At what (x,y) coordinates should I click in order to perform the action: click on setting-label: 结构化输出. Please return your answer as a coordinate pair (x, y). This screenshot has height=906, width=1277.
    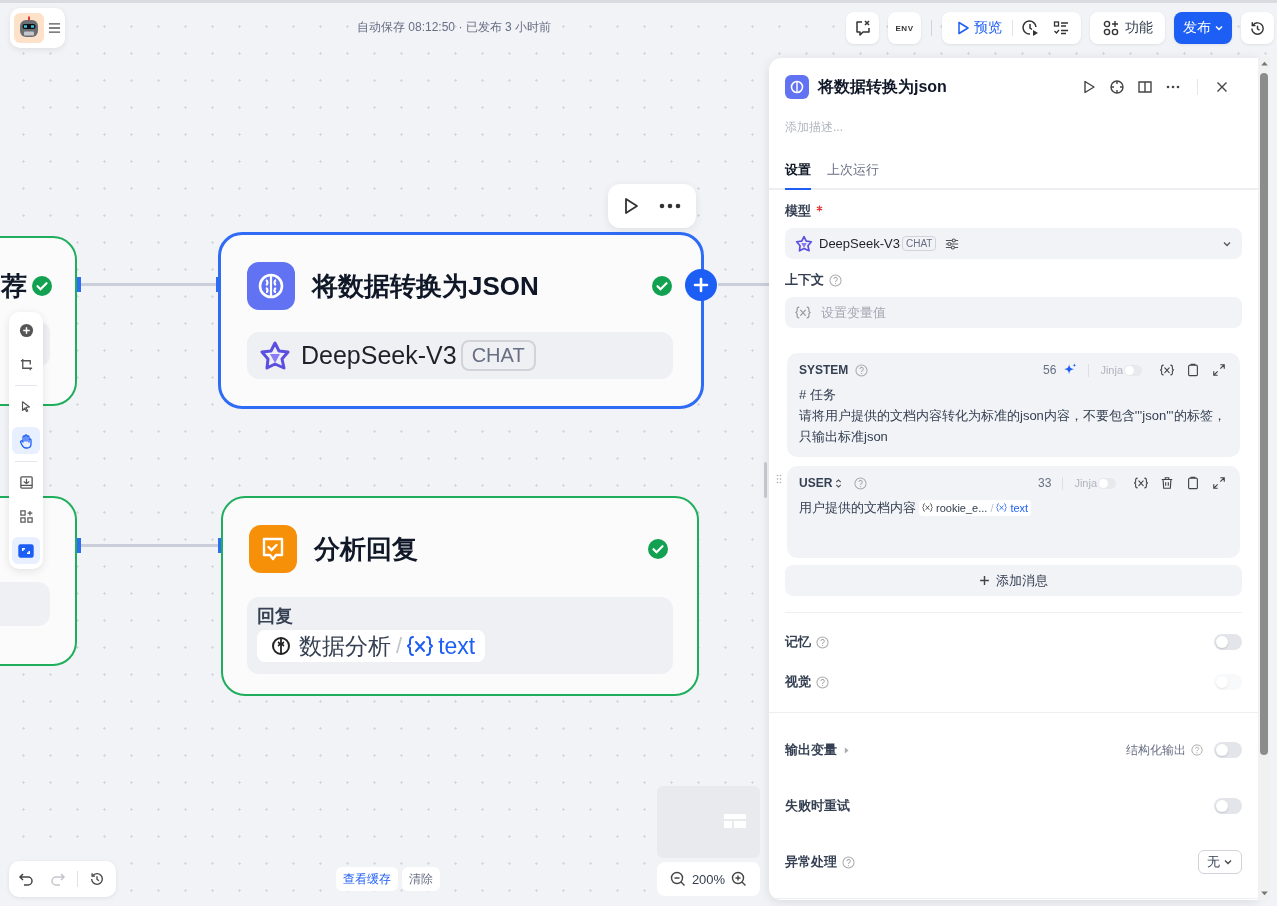
    Looking at the image, I should click on (1156, 750).